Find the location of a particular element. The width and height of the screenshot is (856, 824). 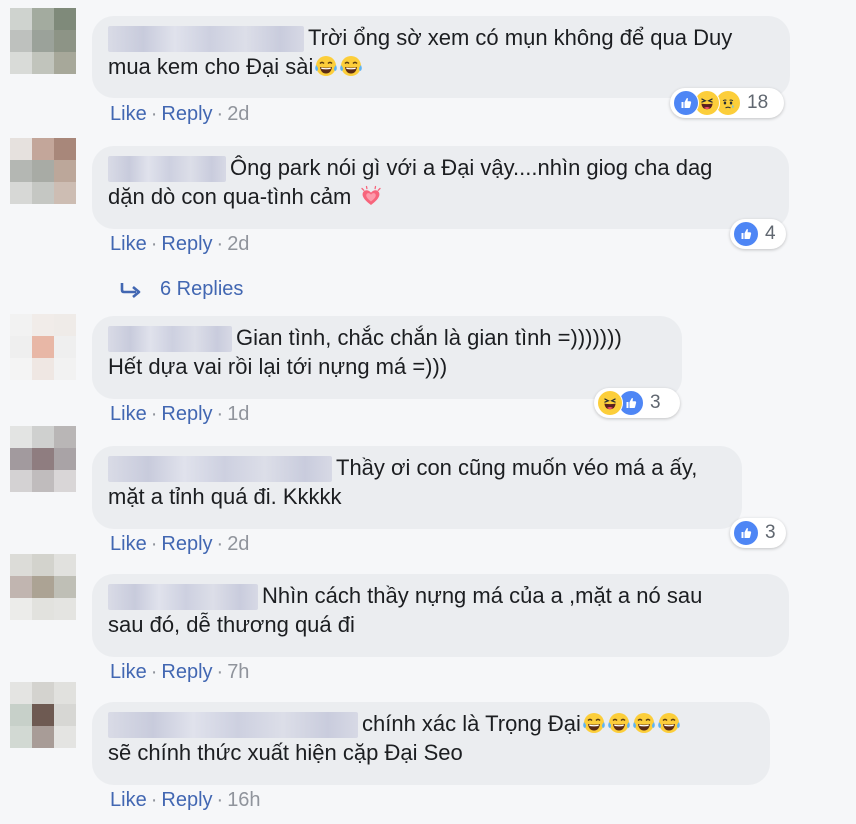

comment-text-line-2: sẽ chính thức xuất hiện cặp Đại Seo is located at coordinates (285, 753).